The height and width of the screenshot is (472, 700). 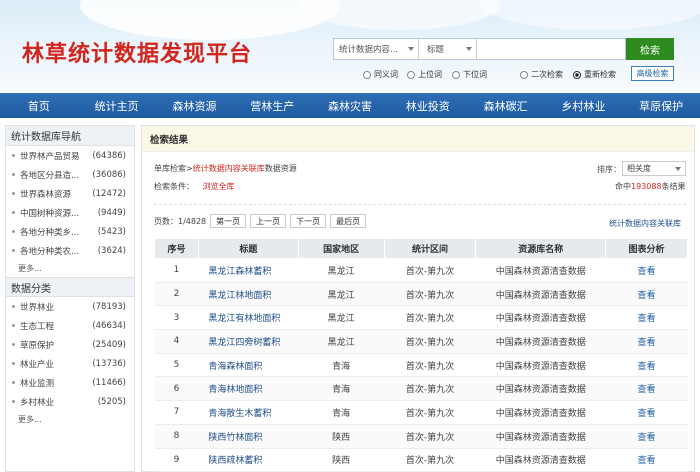 What do you see at coordinates (268, 221) in the screenshot?
I see `prev-page-button: 上一页` at bounding box center [268, 221].